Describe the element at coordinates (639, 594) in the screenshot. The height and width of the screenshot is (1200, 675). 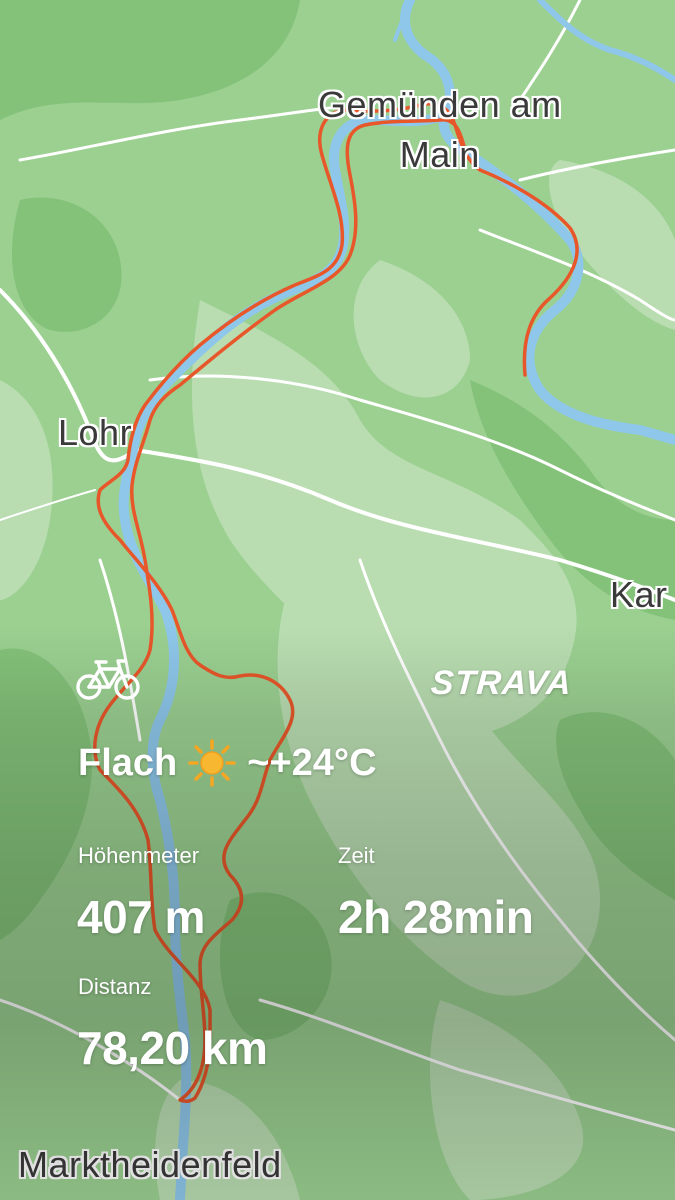
I see `map-label-karlstadt: Kar` at that location.